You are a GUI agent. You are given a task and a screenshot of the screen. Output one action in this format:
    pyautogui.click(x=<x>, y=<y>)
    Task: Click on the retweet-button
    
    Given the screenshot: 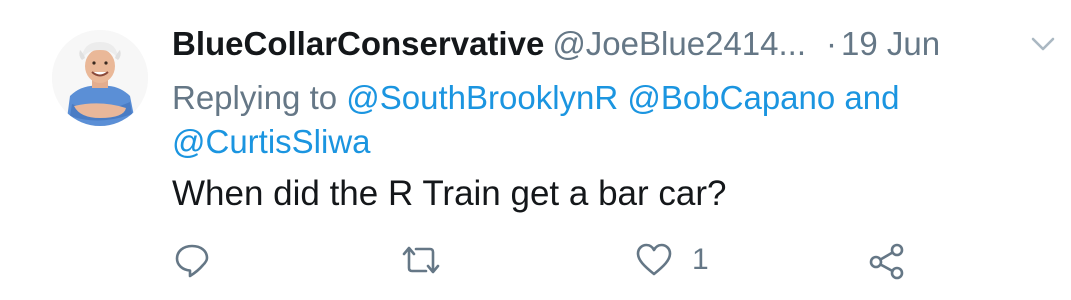 What is the action you would take?
    pyautogui.click(x=421, y=260)
    